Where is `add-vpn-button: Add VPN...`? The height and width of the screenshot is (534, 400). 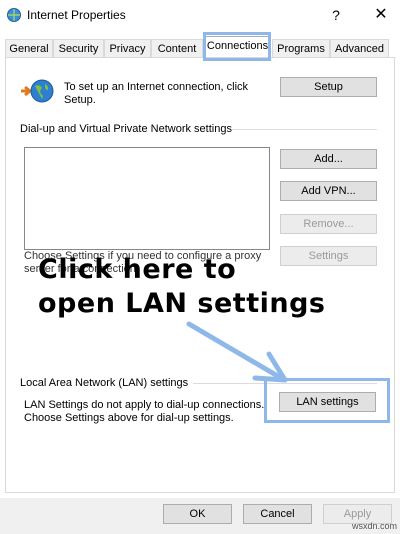
add-vpn-button: Add VPN... is located at coordinates (328, 191).